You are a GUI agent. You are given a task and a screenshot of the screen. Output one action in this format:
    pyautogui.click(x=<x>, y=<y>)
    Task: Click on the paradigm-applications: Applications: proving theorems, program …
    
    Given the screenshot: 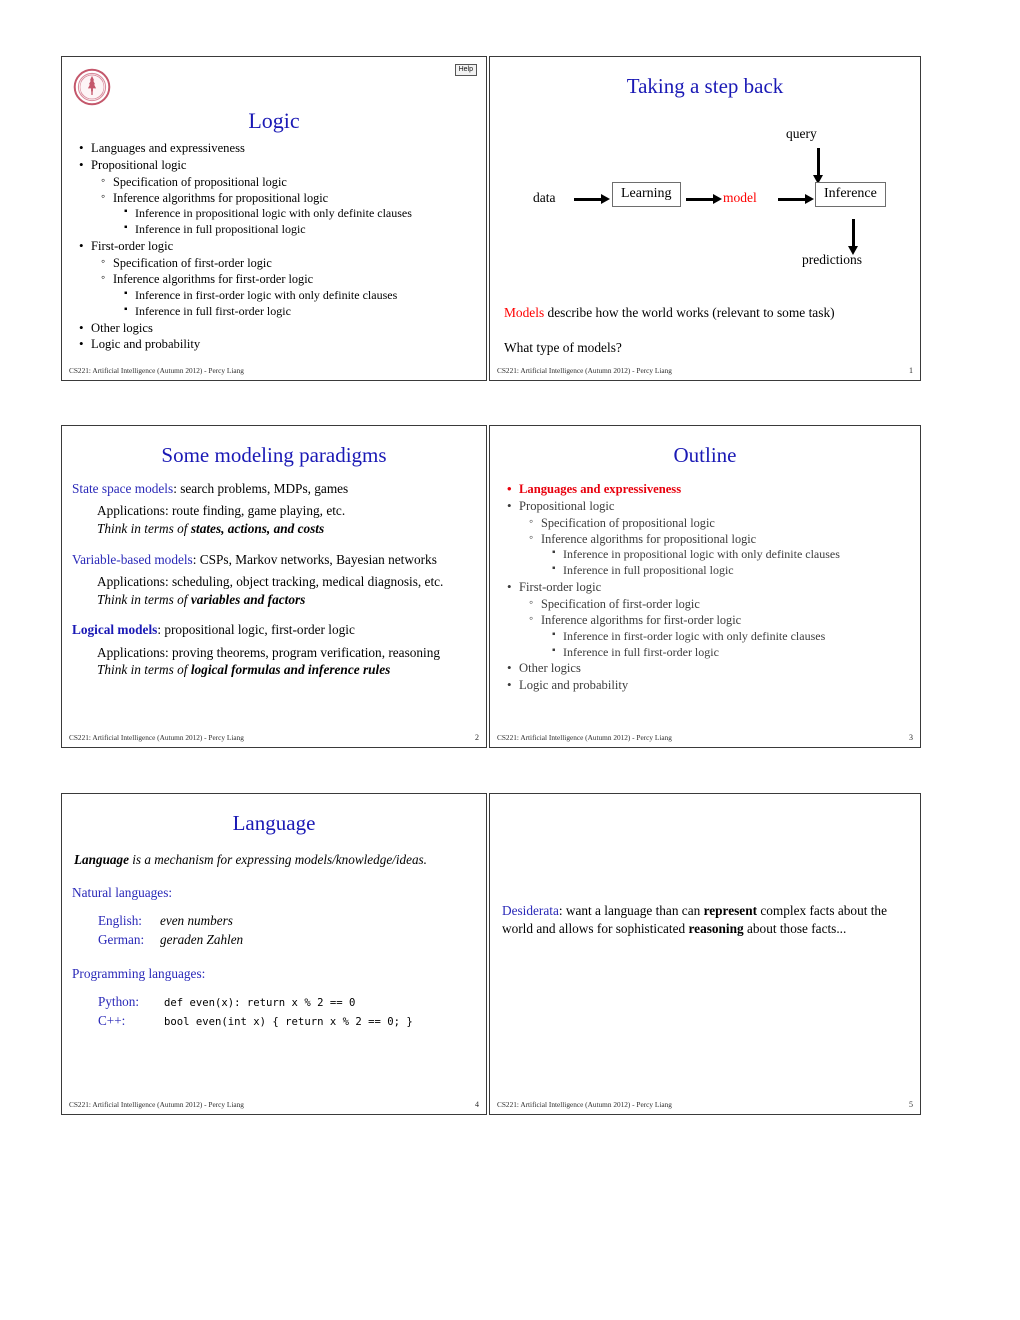 What is the action you would take?
    pyautogui.click(x=269, y=652)
    